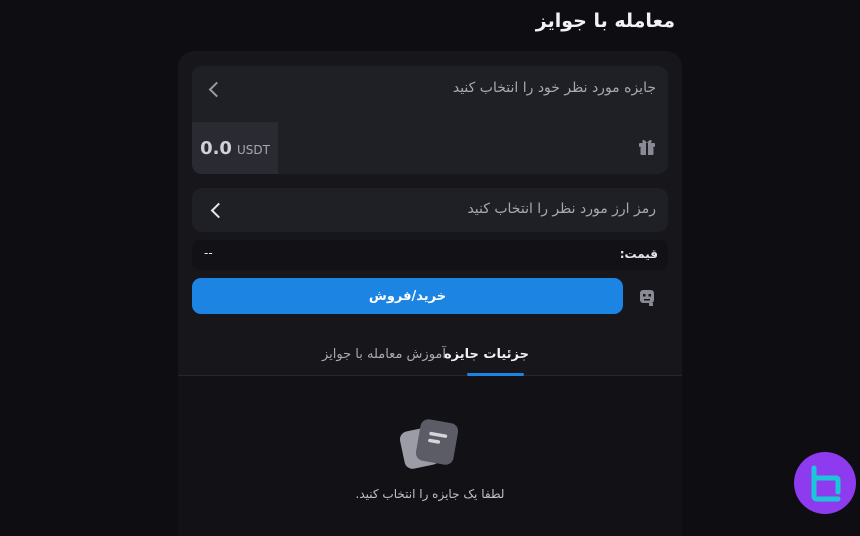 The width and height of the screenshot is (860, 536). Describe the element at coordinates (208, 253) in the screenshot. I see `price-value: --` at that location.